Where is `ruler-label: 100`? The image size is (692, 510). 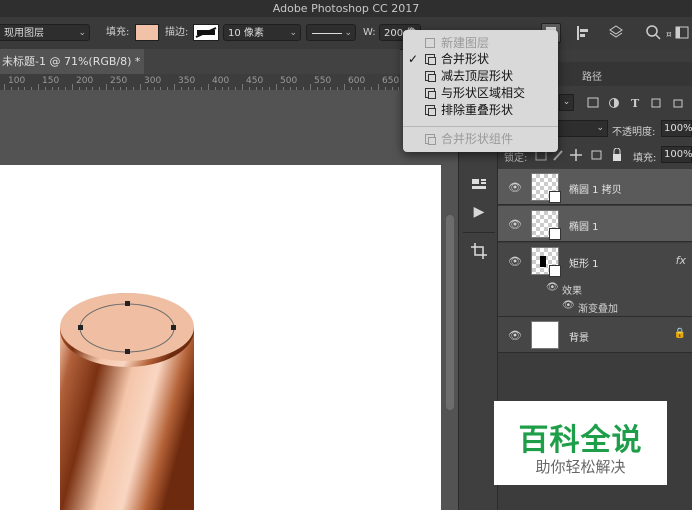 ruler-label: 100 is located at coordinates (17, 81).